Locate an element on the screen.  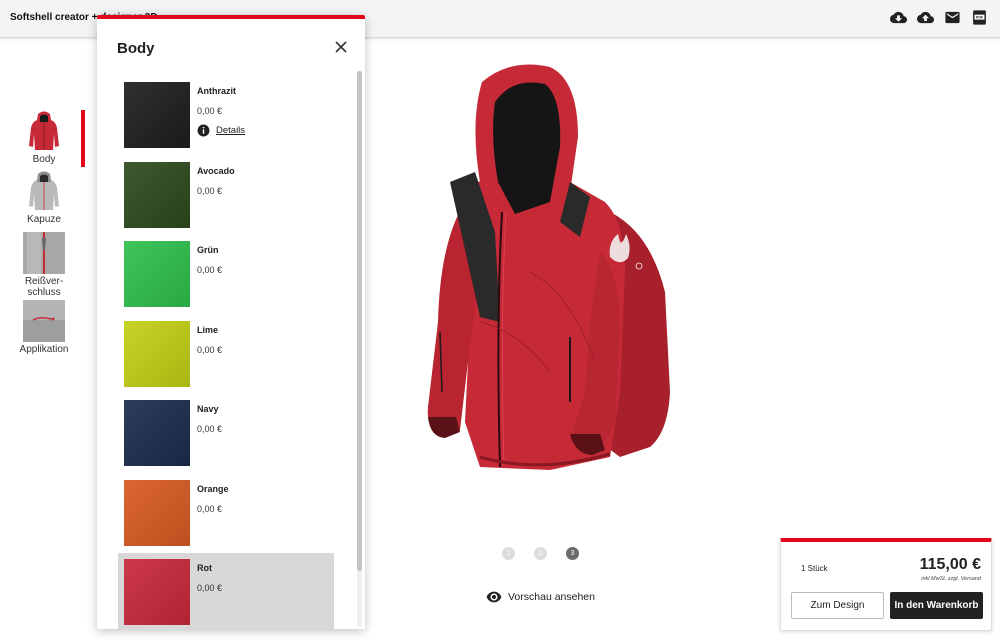
nav-label: Reißver-schluss is located at coordinates (44, 287).